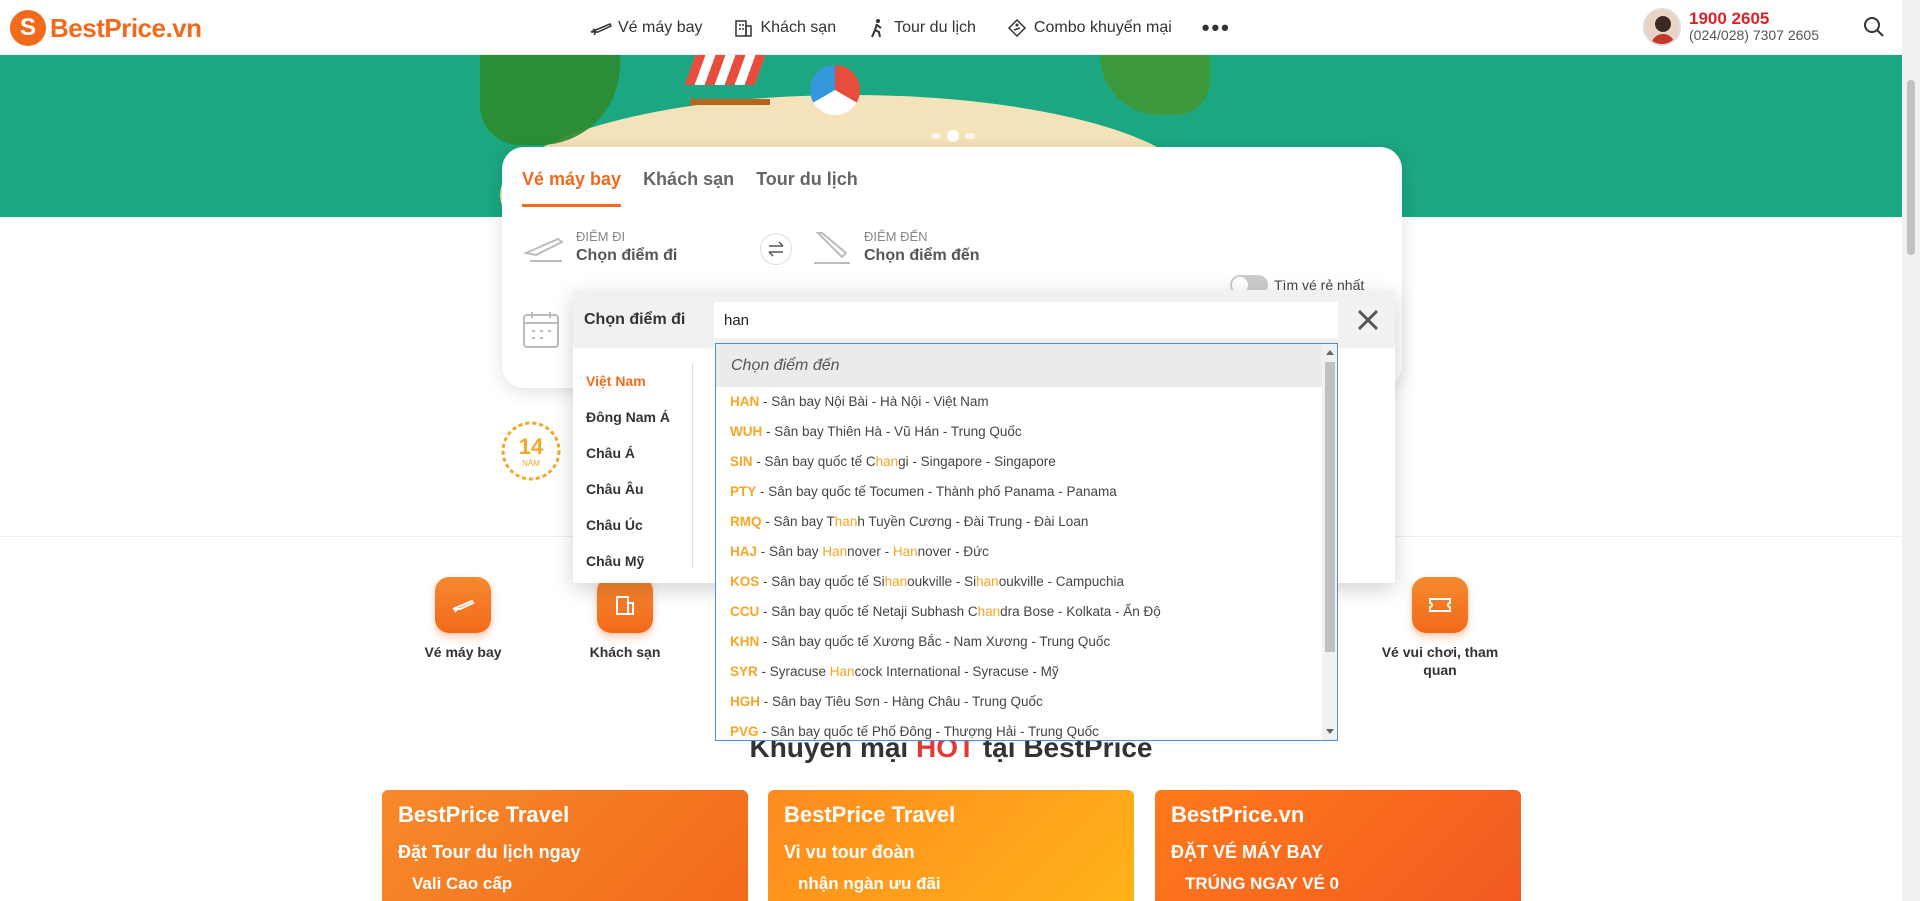  I want to click on service-tickets: Vé vui chơi, tham quan, so click(1440, 628).